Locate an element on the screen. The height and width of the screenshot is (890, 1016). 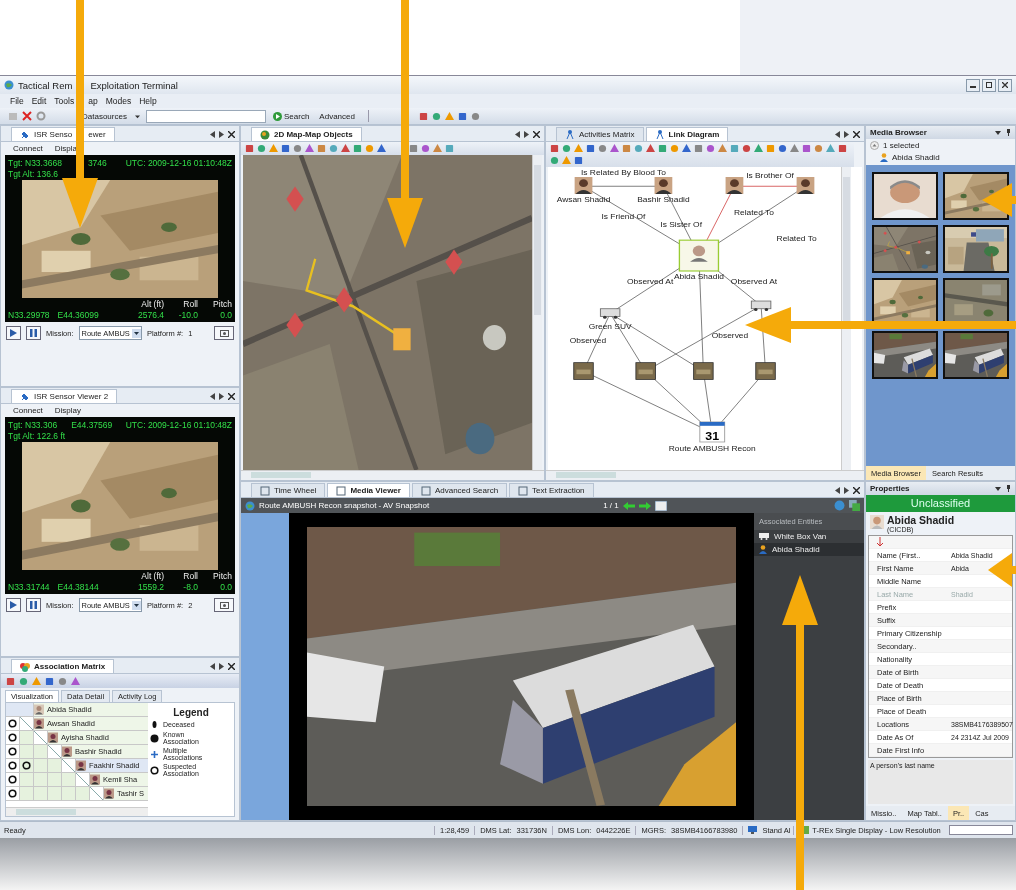
target-coordinate: Tgt: N33.3668 is located at coordinates (35, 162).